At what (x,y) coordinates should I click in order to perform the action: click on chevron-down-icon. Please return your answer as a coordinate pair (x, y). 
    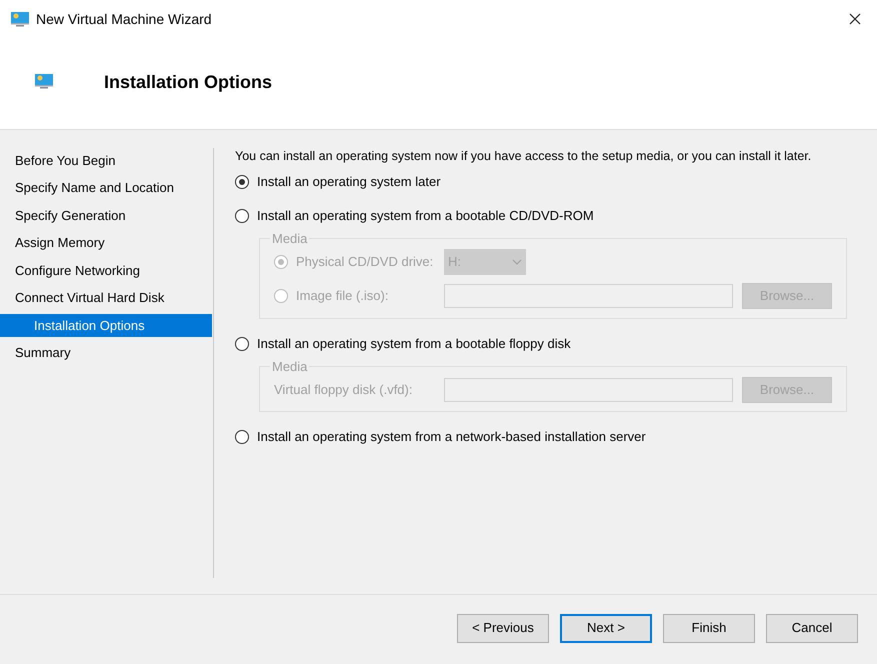
    Looking at the image, I should click on (517, 262).